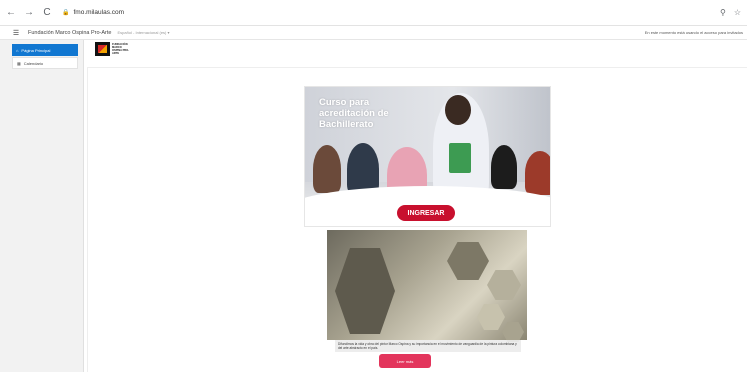  What do you see at coordinates (36, 50) in the screenshot?
I see `sidebar-item-label: Página Principal` at bounding box center [36, 50].